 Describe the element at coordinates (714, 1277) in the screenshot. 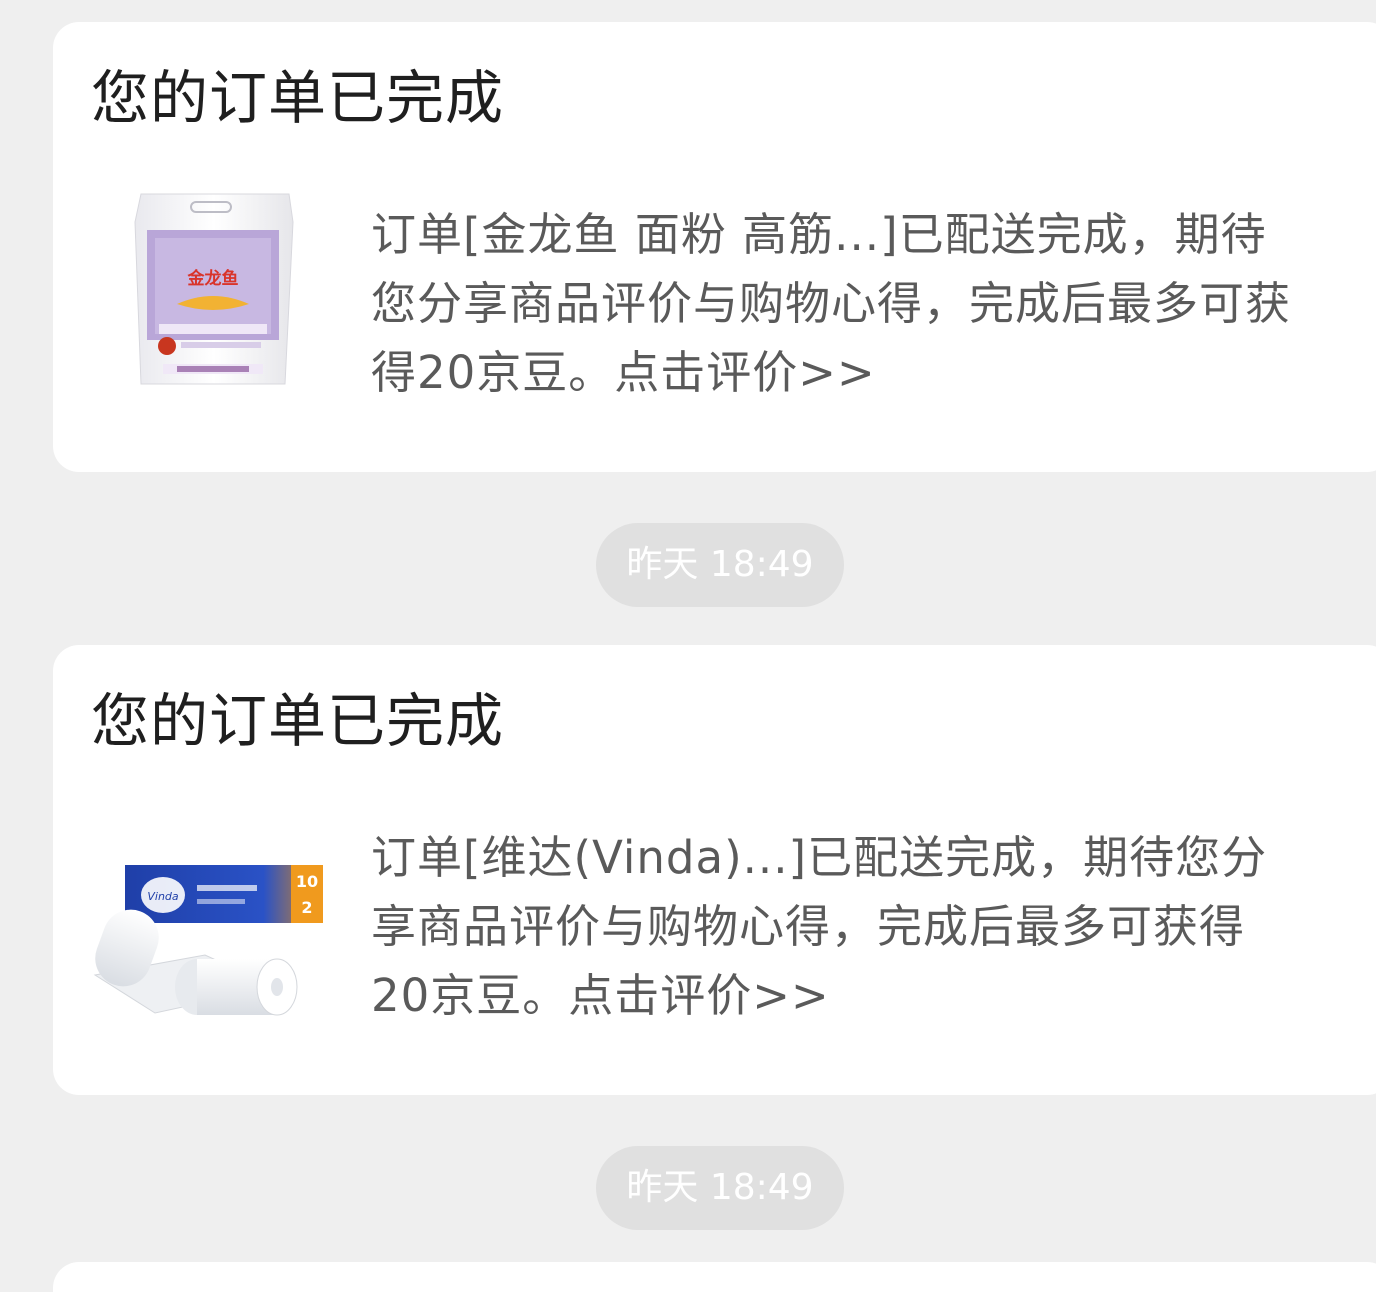

I see `message-card-3-peek` at that location.